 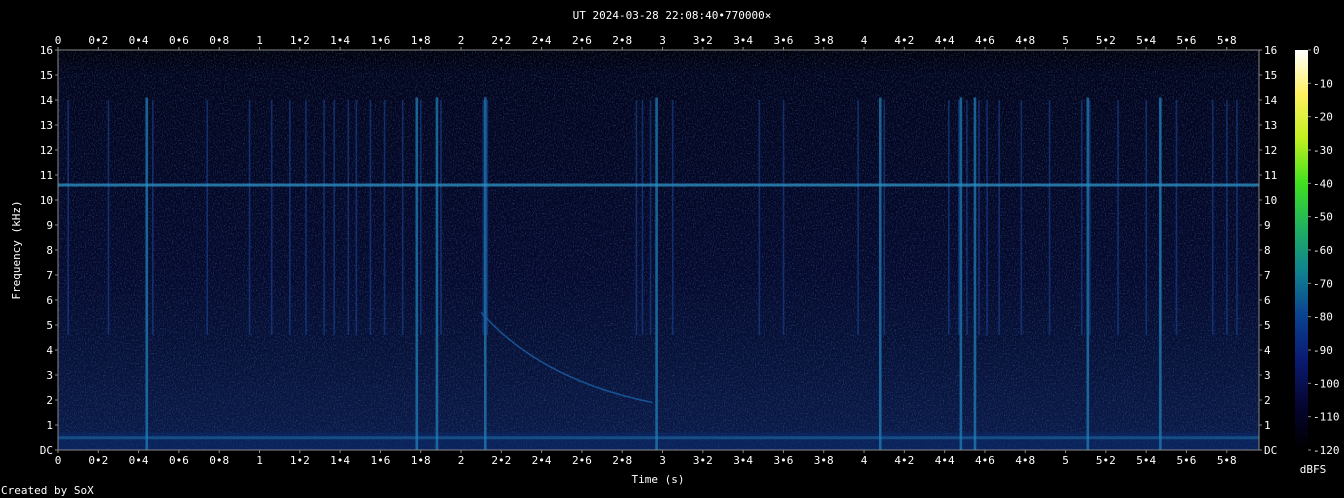 I want to click on x-tick-label-top: 2•6, so click(x=582, y=40).